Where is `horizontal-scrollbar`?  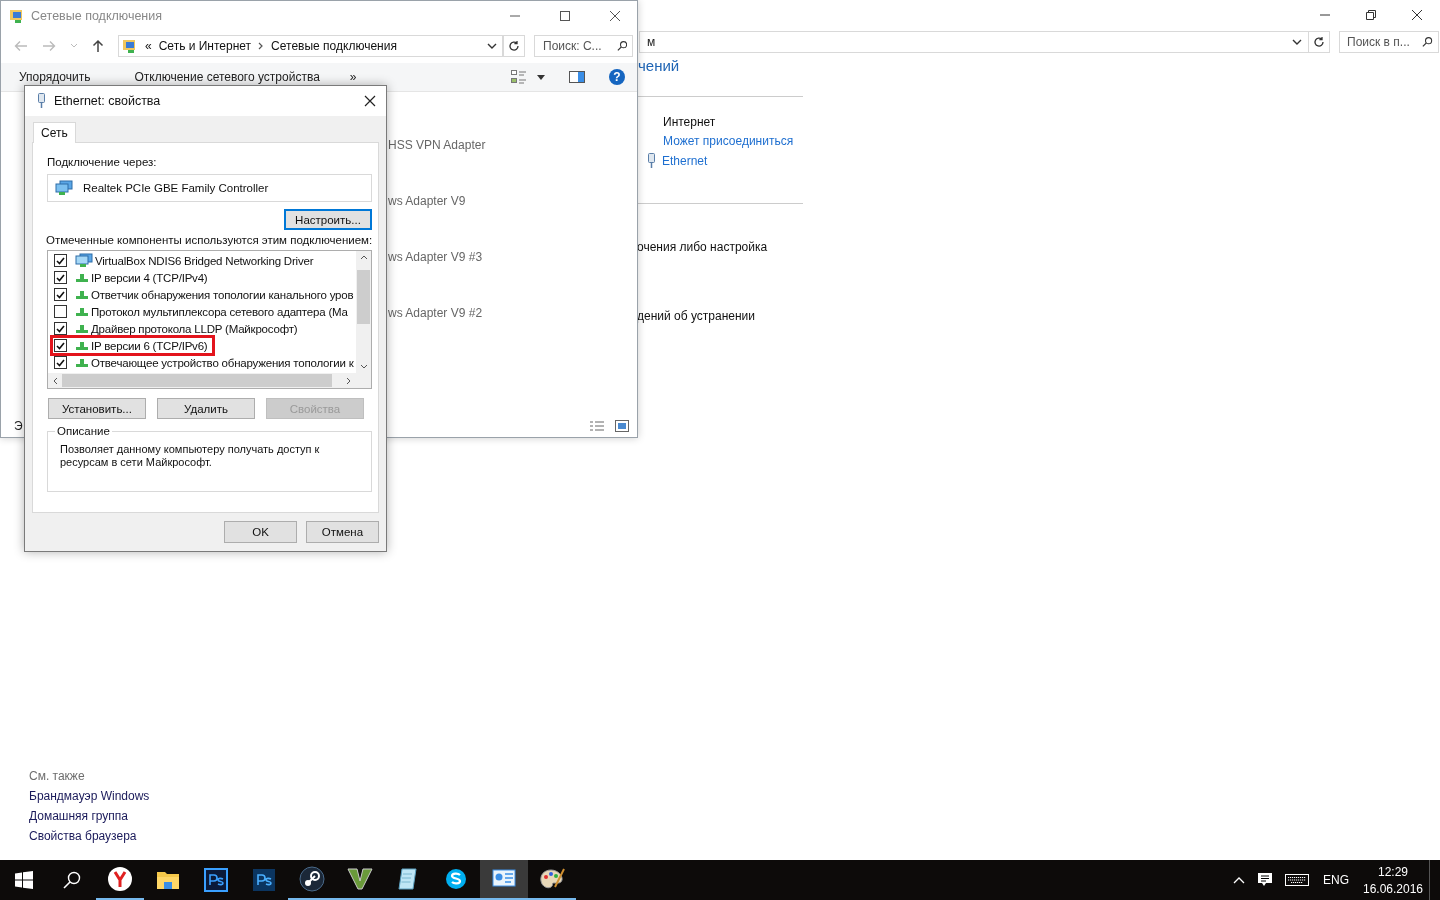
horizontal-scrollbar is located at coordinates (209, 380).